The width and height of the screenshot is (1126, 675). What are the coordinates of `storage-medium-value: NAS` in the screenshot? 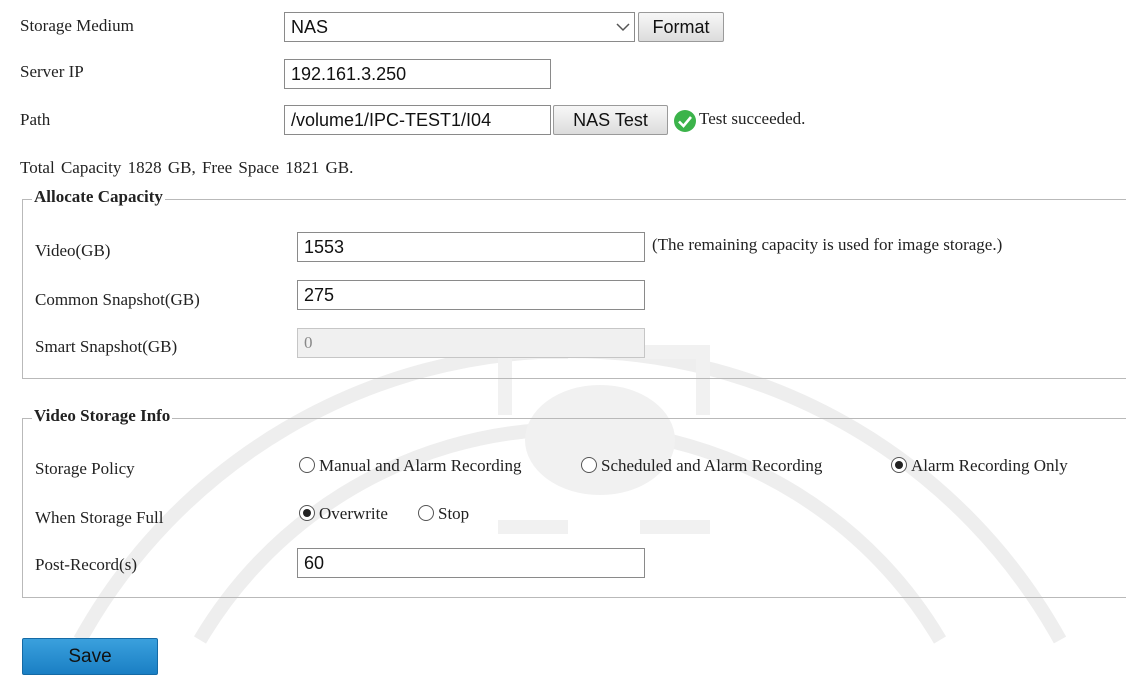 It's located at (310, 27).